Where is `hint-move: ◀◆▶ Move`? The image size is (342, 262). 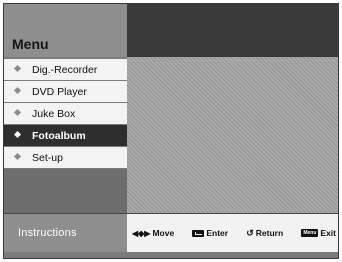 hint-move: ◀◆▶ Move is located at coordinates (153, 233).